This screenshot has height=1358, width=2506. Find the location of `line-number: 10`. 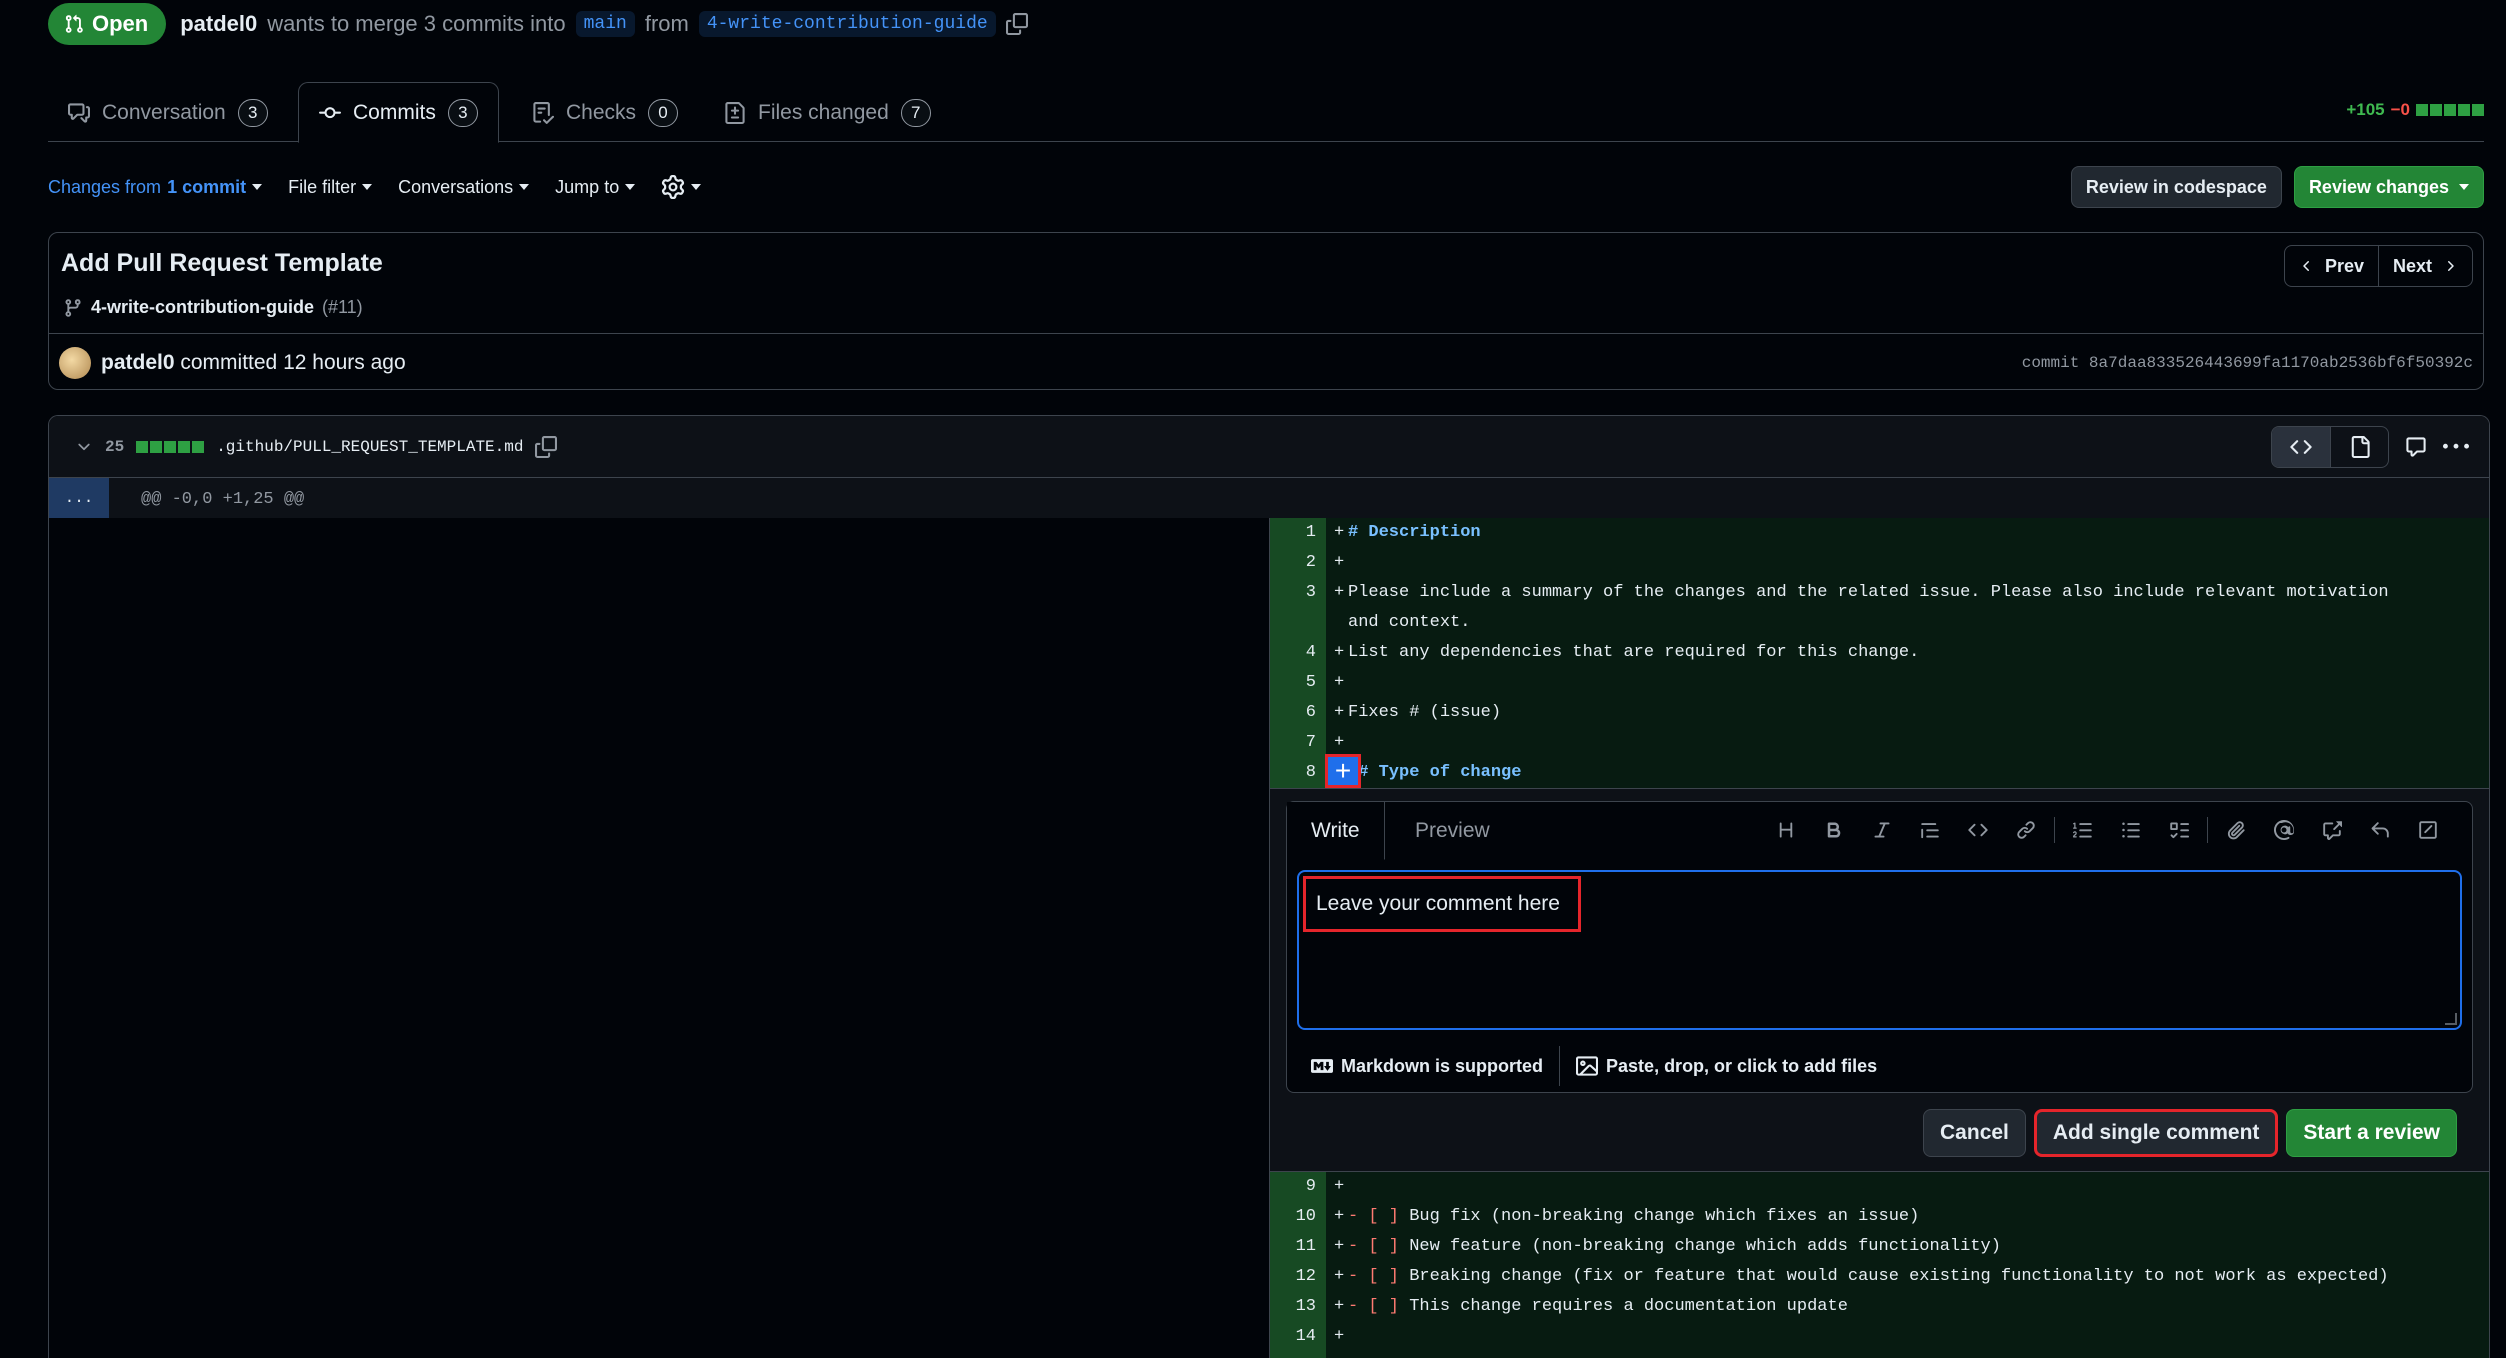

line-number: 10 is located at coordinates (1298, 1217).